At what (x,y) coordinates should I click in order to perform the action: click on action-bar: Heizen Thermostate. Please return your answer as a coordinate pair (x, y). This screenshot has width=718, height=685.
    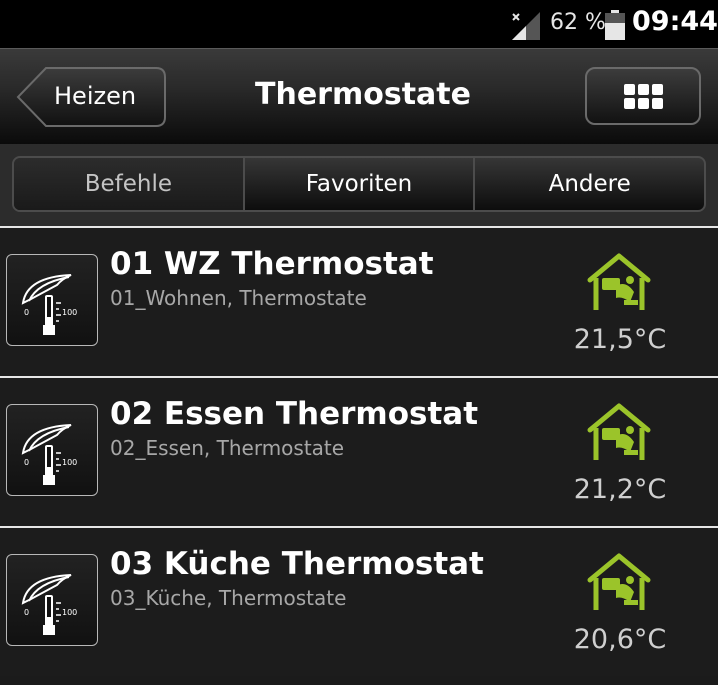
    Looking at the image, I should click on (359, 96).